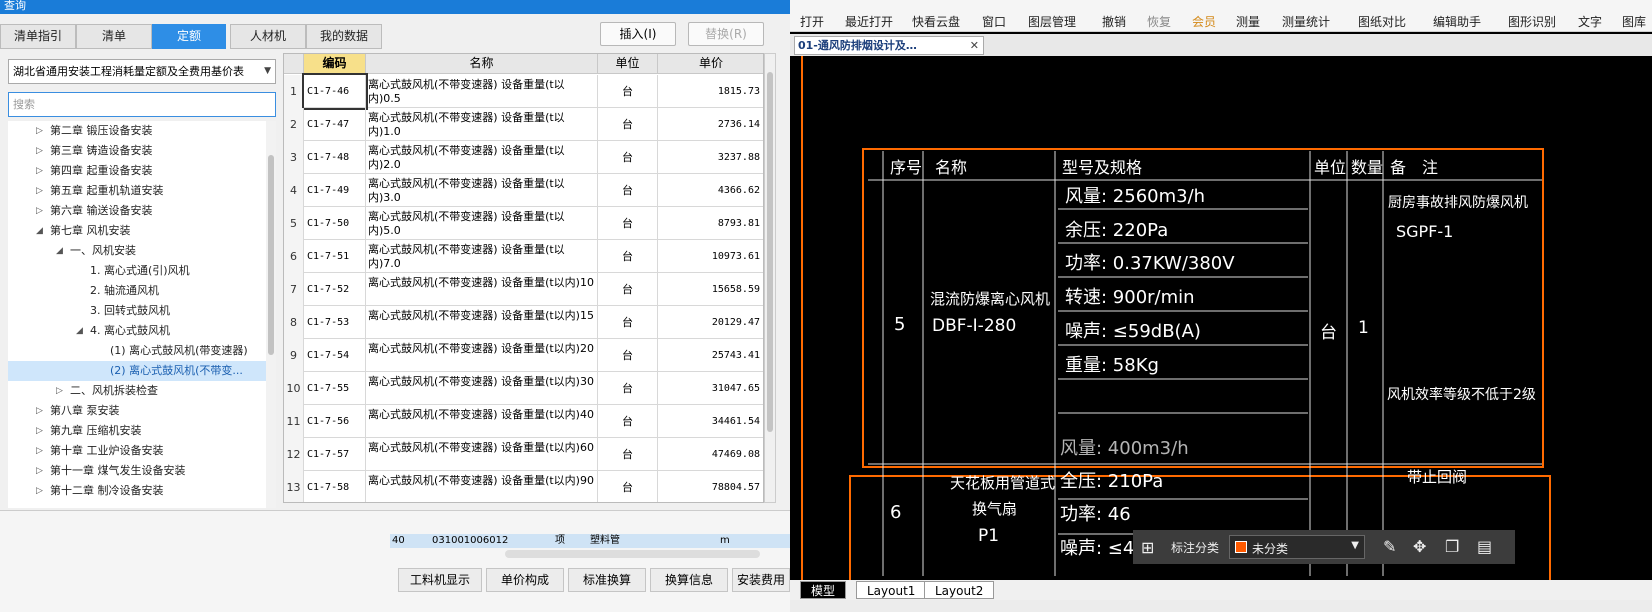 Image resolution: width=1652 pixels, height=612 pixels. What do you see at coordinates (891, 590) in the screenshot?
I see `tab-layout1: Layout1` at bounding box center [891, 590].